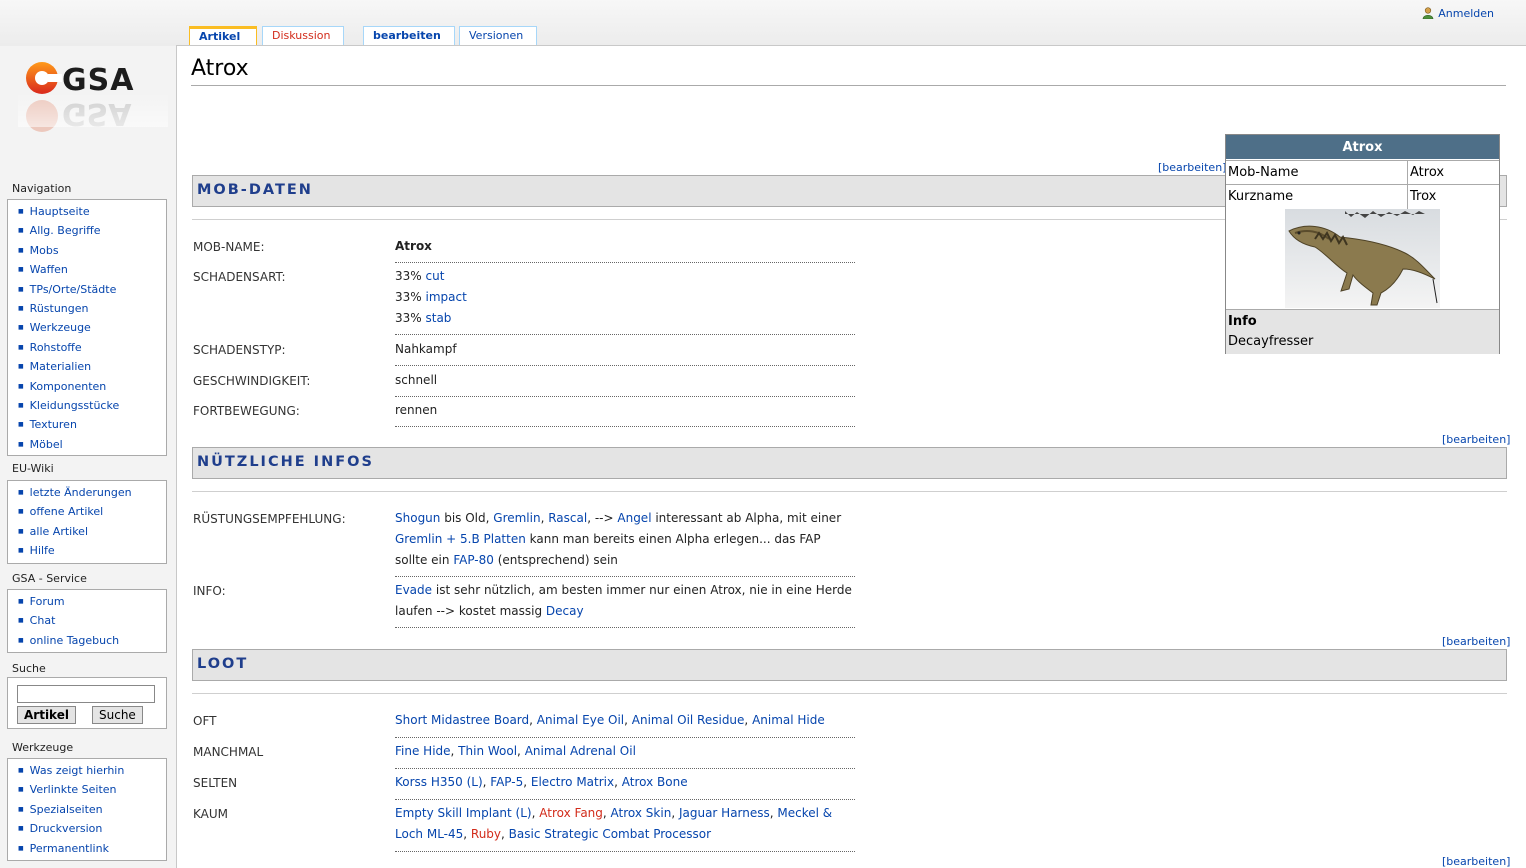 This screenshot has width=1526, height=868. I want to click on loot-link: Animal Eye Oil, so click(580, 720).